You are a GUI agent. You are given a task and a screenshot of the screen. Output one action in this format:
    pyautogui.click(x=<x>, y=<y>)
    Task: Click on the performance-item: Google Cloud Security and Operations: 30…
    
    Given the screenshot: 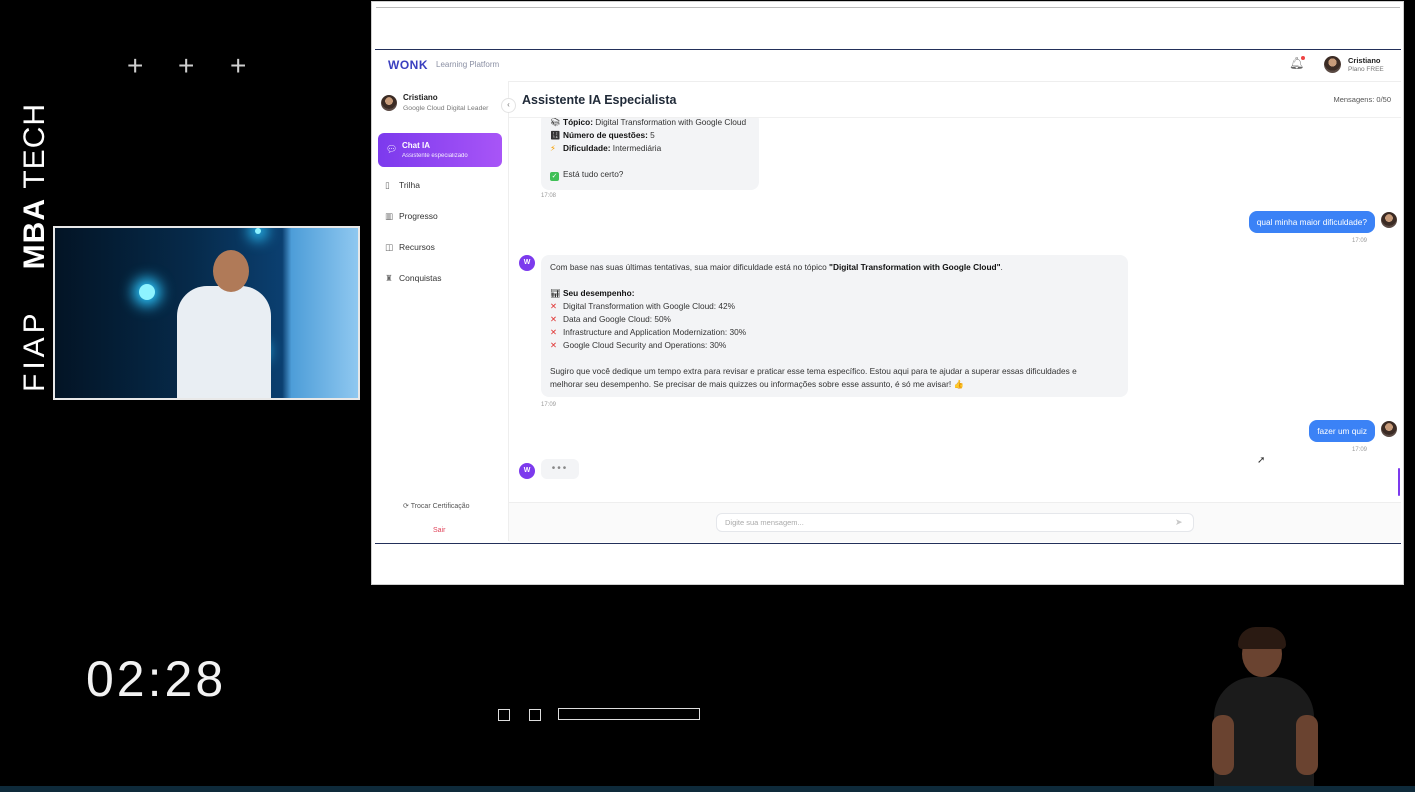 What is the action you would take?
    pyautogui.click(x=645, y=345)
    